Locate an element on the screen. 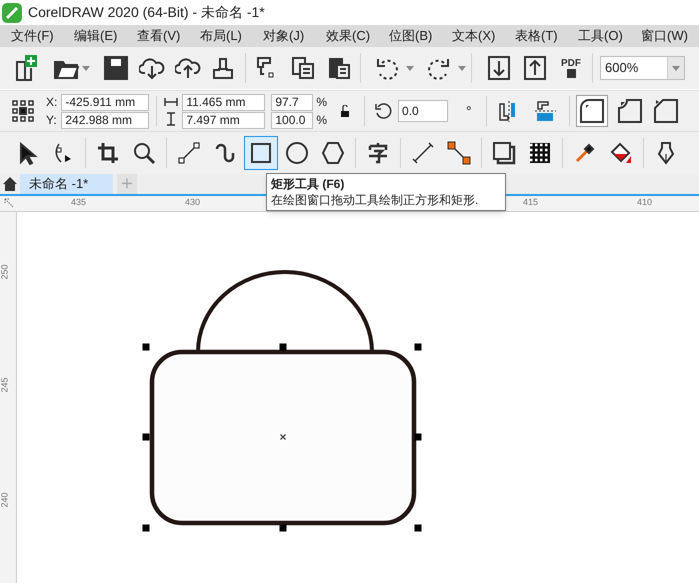  ruler-label: 435 is located at coordinates (78, 202).